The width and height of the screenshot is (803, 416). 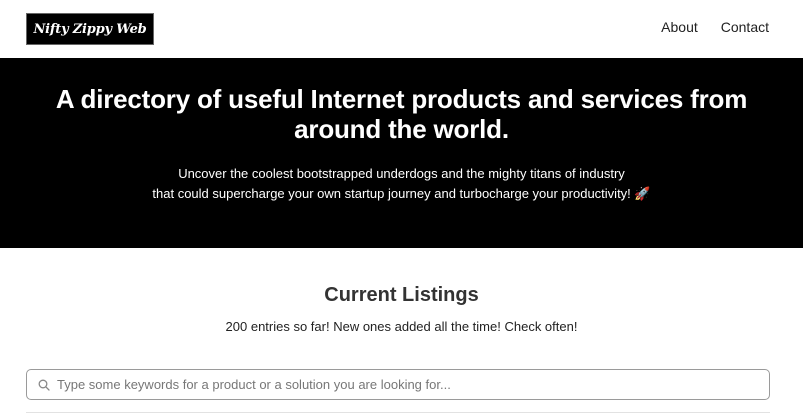 I want to click on search-input, so click(x=397, y=384).